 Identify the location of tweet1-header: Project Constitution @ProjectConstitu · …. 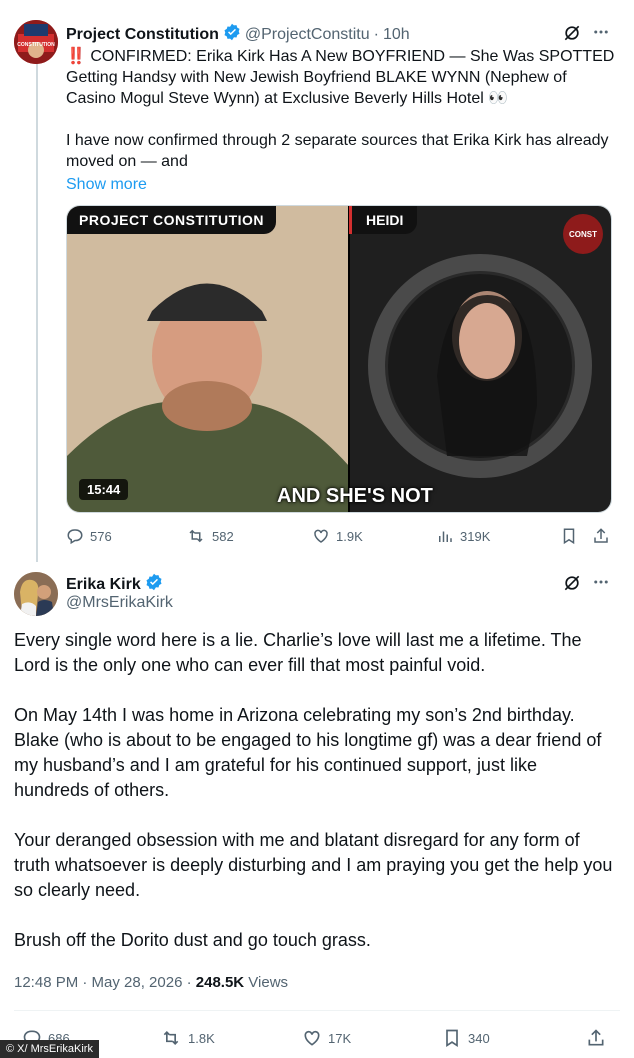
(238, 34).